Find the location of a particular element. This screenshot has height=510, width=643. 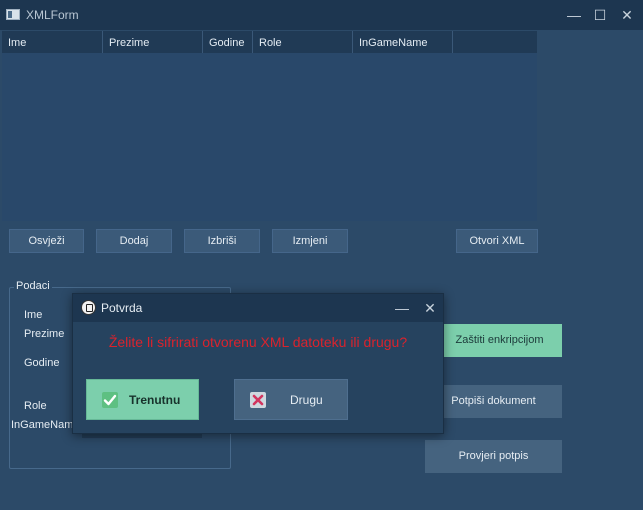

table-header: Ime Prezime Godine Role InGameName is located at coordinates (269, 42).